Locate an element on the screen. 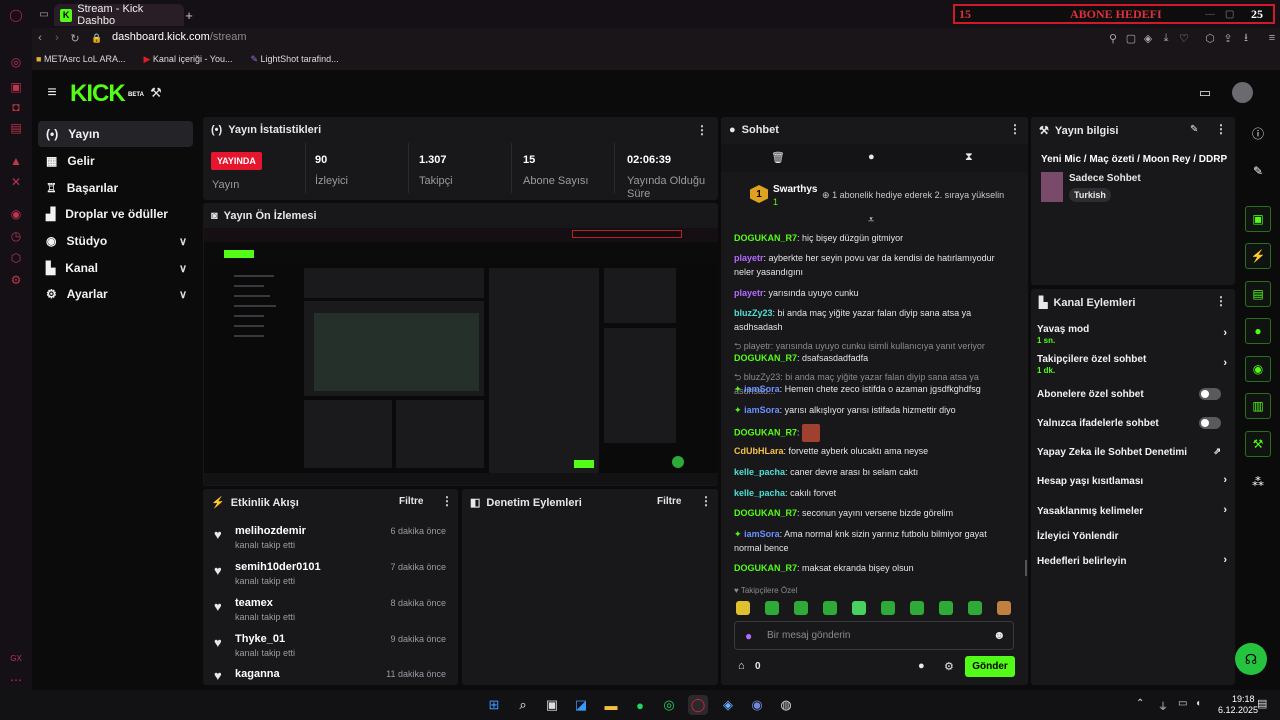 This screenshot has height=720, width=1280. gear-icon: ⚙ is located at coordinates (949, 666).